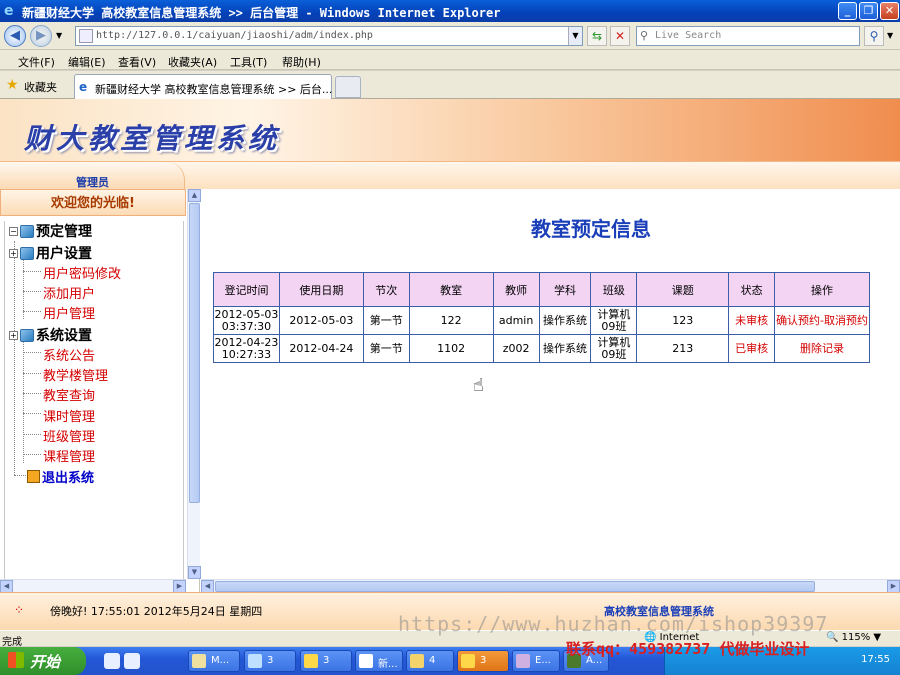 The height and width of the screenshot is (675, 900). I want to click on refresh-button: ⇆, so click(597, 36).